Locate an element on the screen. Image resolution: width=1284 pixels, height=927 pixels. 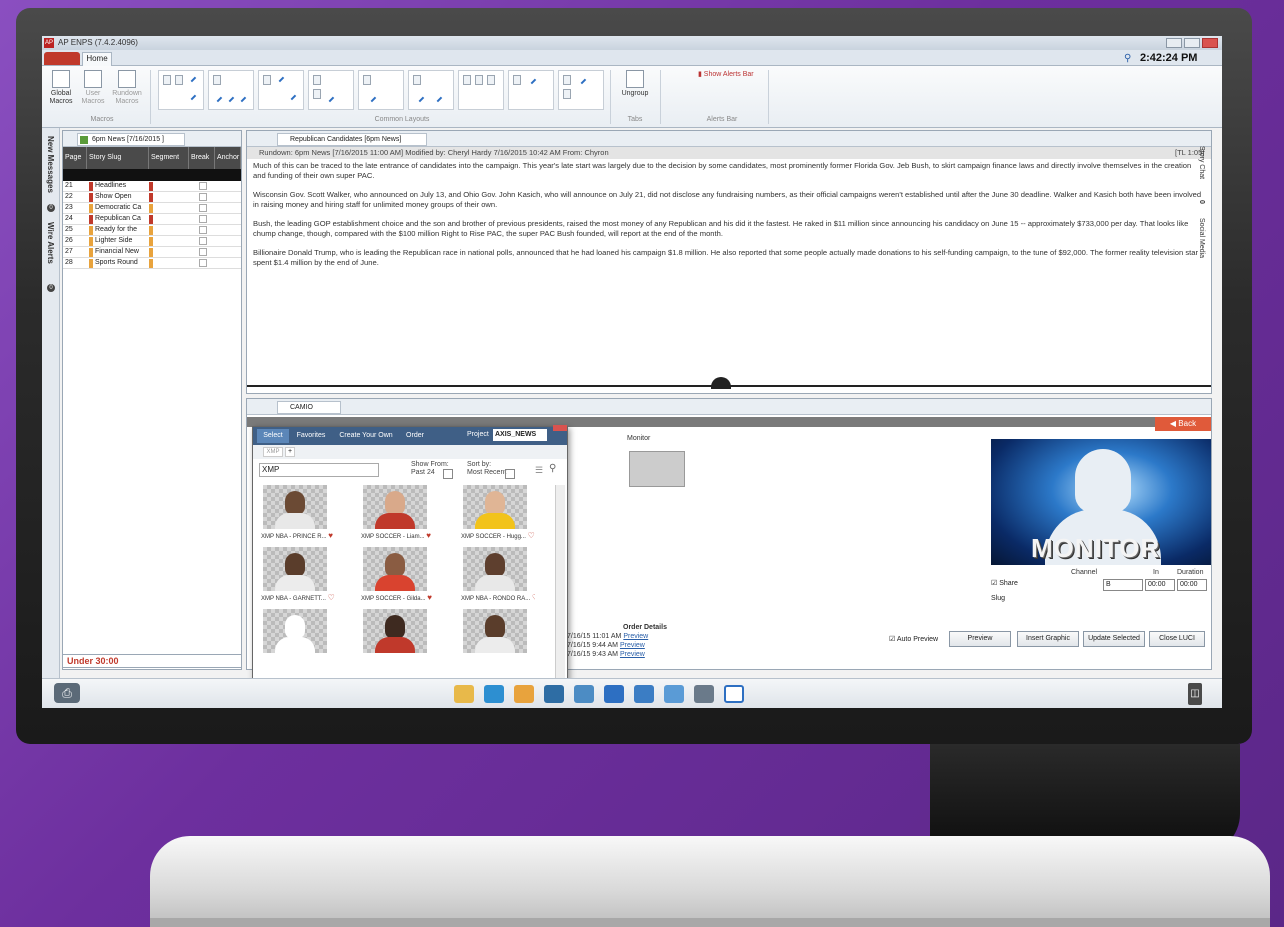
splitter-handle is located at coordinates (721, 383).